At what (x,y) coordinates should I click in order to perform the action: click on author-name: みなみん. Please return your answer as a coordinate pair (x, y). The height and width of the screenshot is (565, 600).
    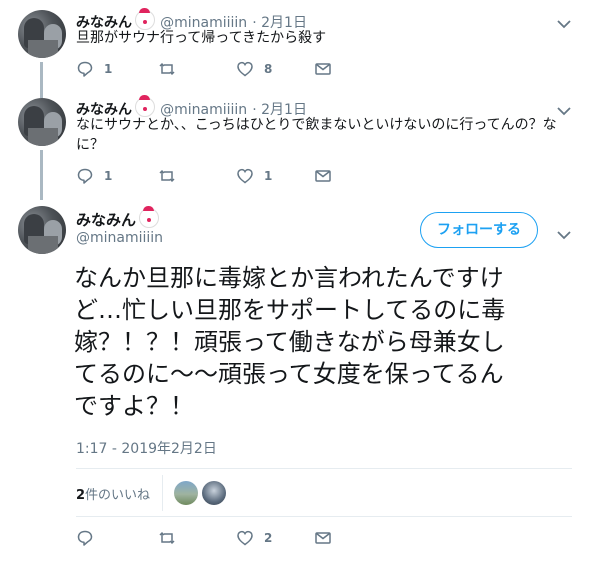
    Looking at the image, I should click on (106, 220).